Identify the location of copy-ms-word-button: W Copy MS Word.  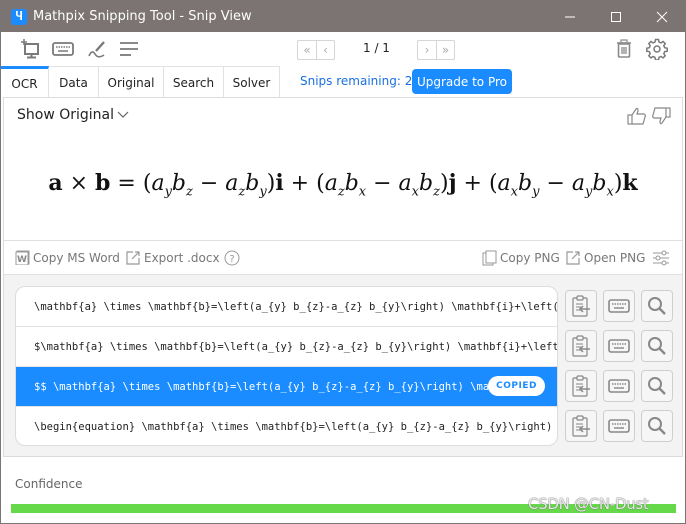
(67, 257).